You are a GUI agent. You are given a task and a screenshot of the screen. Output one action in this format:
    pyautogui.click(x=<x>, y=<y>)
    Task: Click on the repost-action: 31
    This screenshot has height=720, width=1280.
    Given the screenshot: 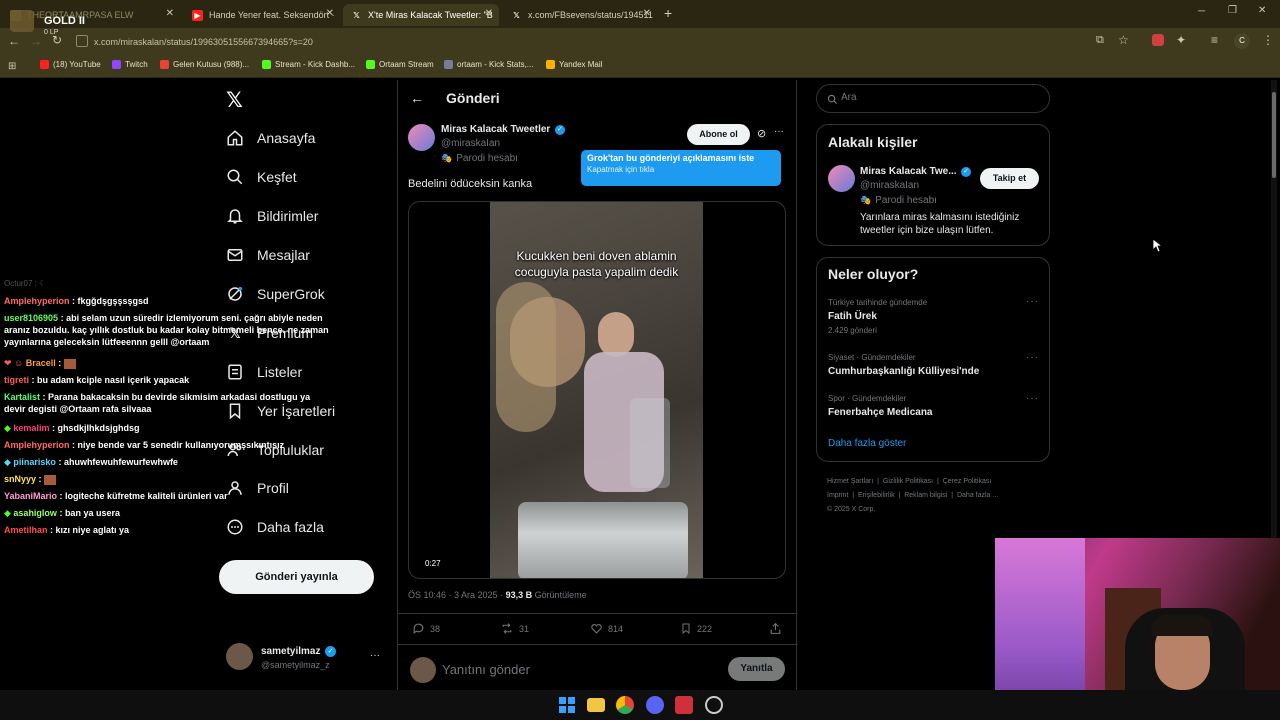 What is the action you would take?
    pyautogui.click(x=514, y=628)
    